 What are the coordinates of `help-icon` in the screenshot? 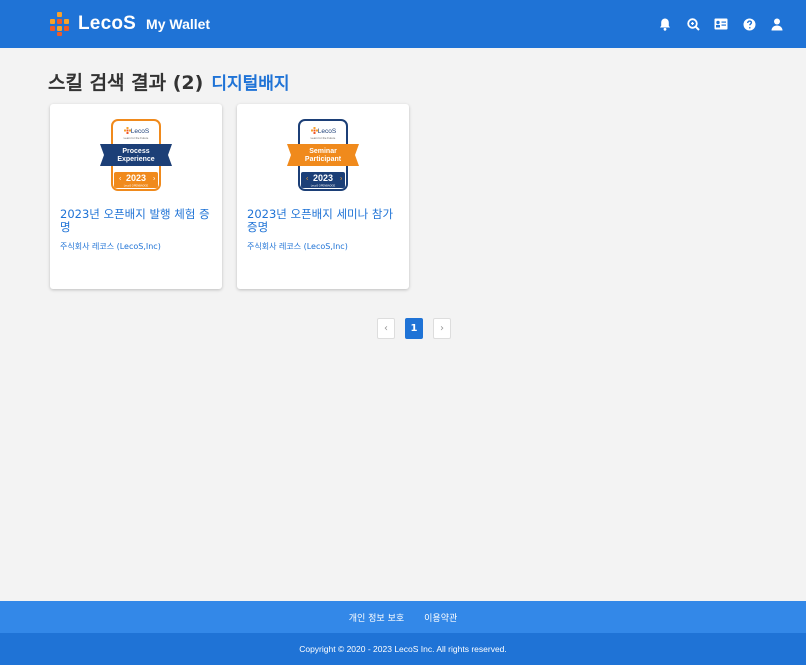 It's located at (749, 24).